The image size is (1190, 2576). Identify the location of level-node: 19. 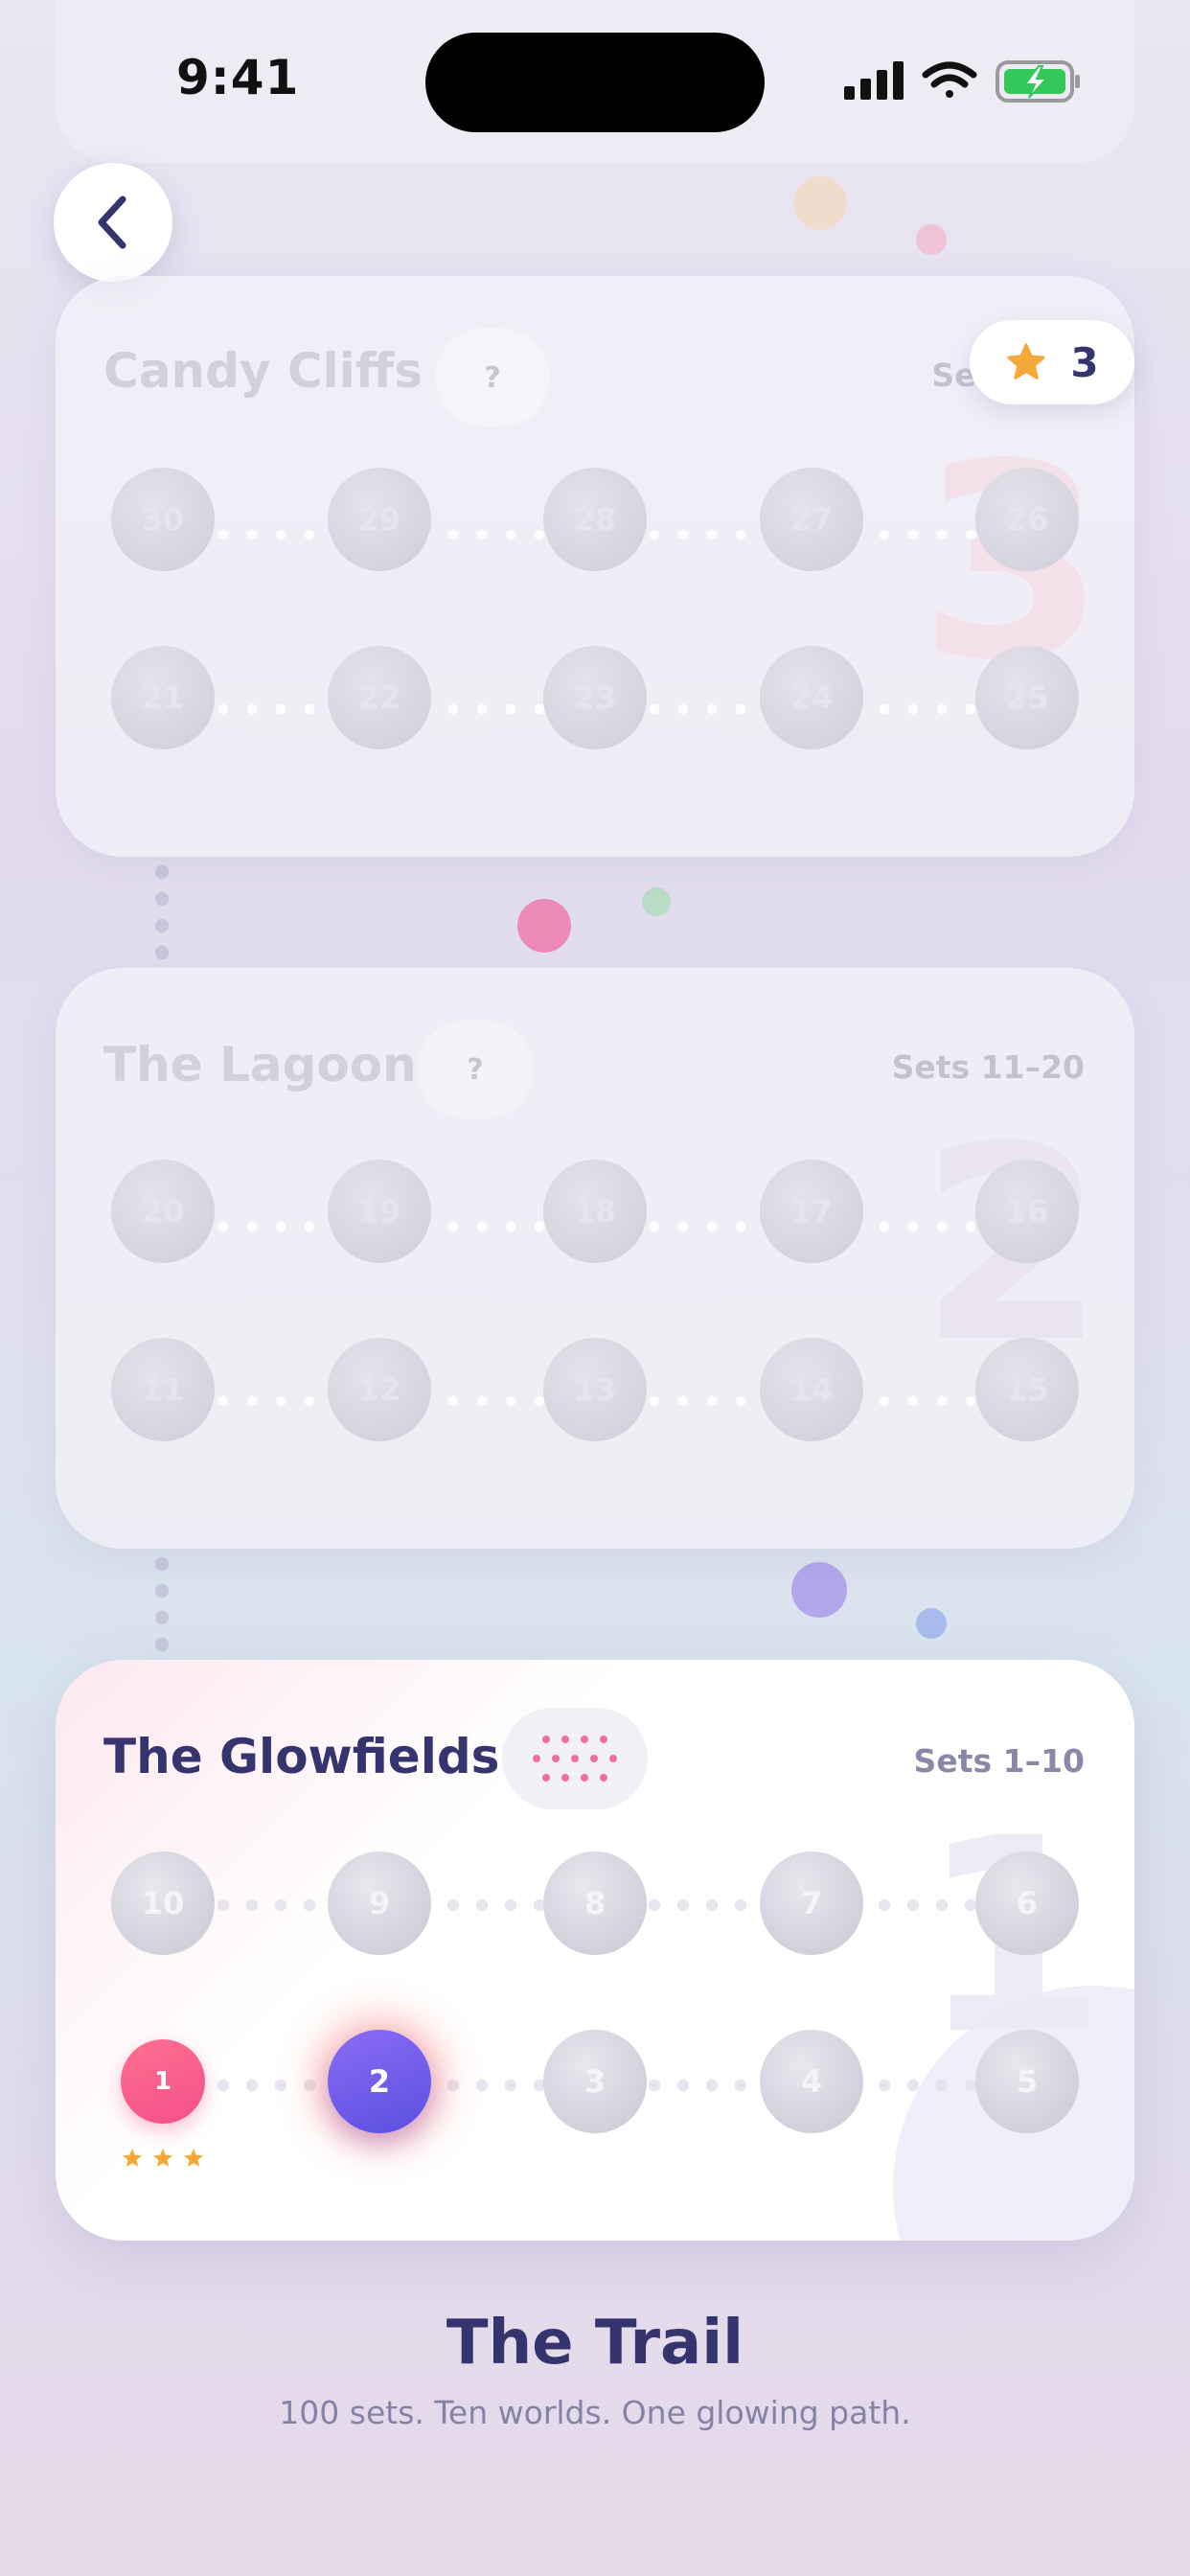
(380, 1211).